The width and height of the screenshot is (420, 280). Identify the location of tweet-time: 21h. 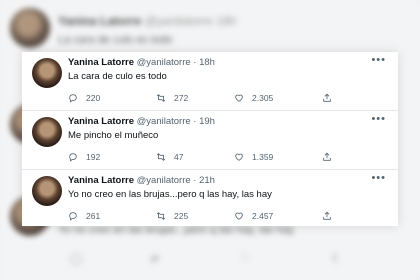
(207, 180).